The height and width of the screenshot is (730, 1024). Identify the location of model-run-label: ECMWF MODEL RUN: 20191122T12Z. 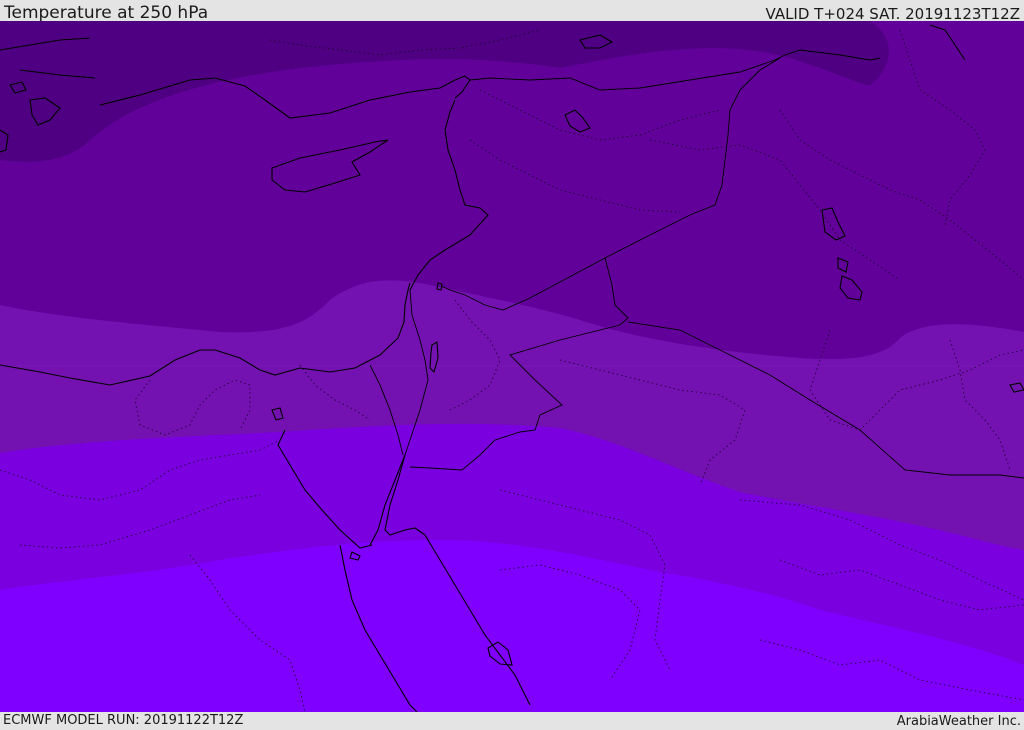
(123, 720).